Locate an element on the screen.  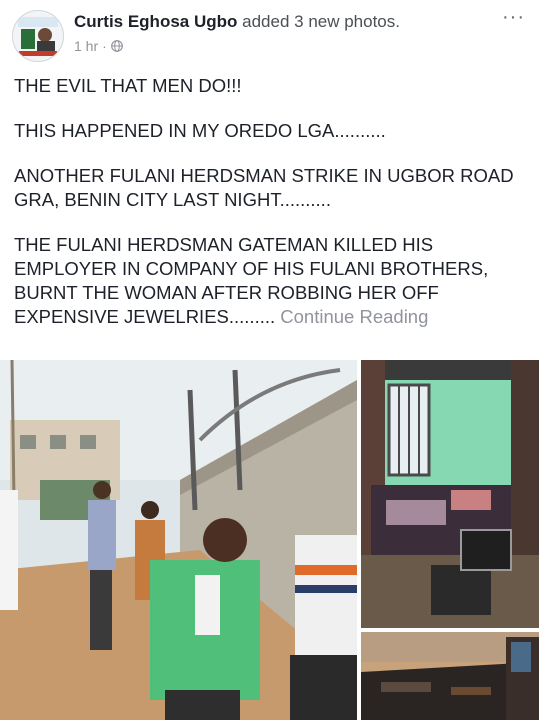
post-meta: 1 hr · is located at coordinates (98, 46).